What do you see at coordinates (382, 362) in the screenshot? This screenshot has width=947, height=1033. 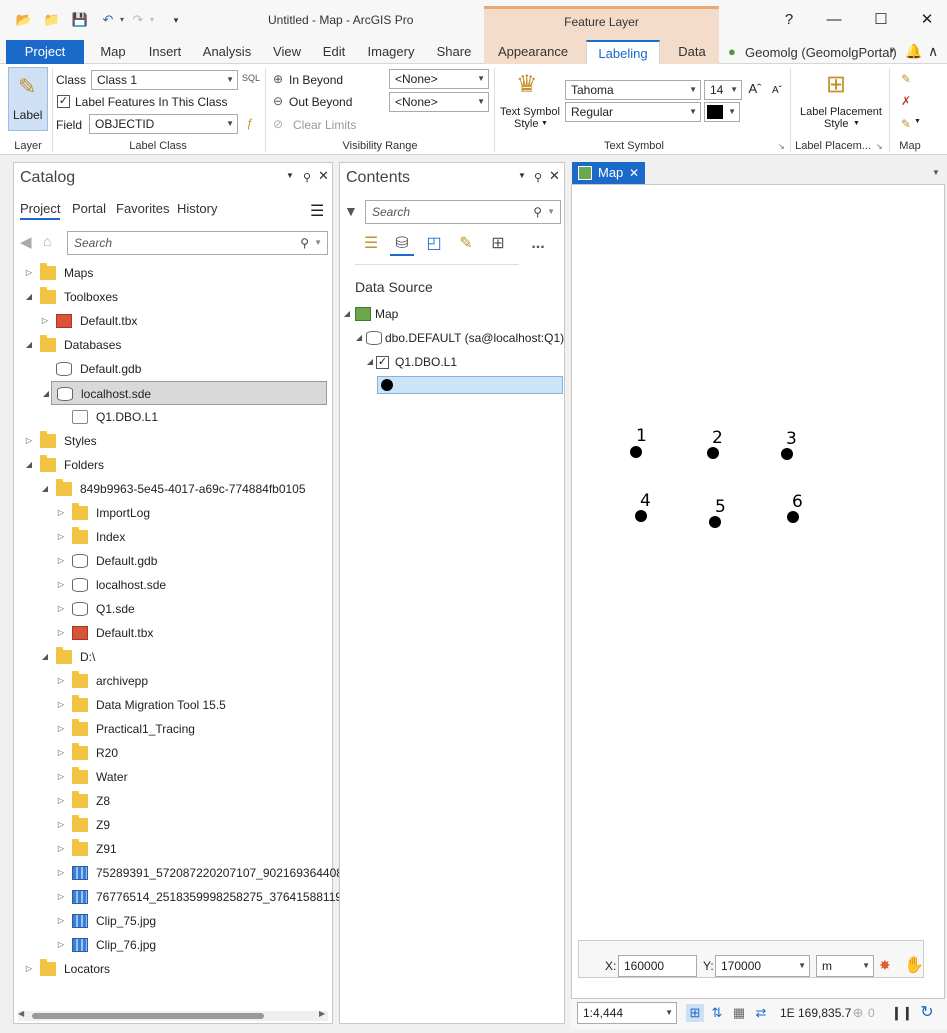 I see `layer-visibility-checkbox: ✓` at bounding box center [382, 362].